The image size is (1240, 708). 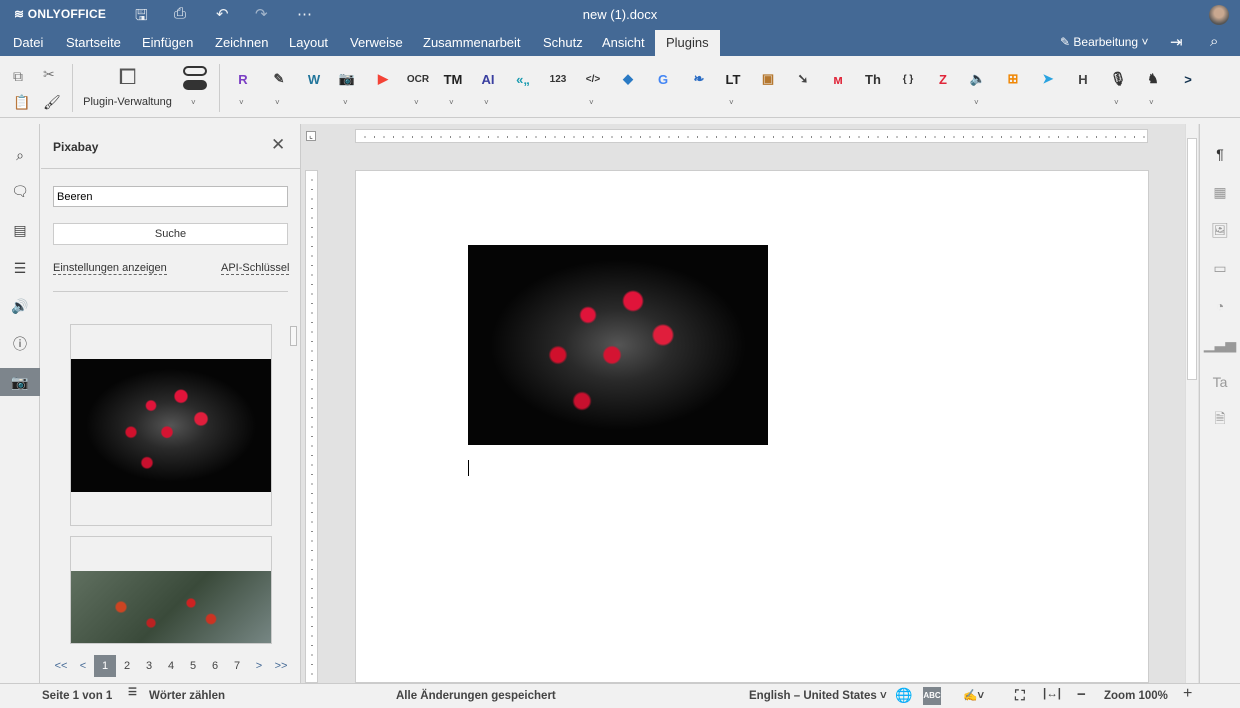 I want to click on mendeley-plugin-icon: ᴍ, so click(x=838, y=79).